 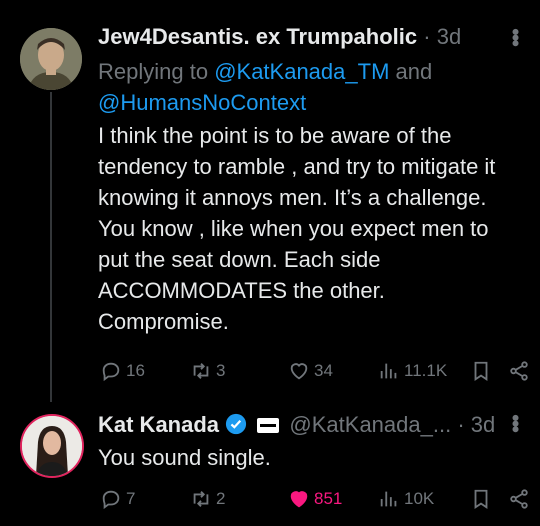 I want to click on action-bar: 16 3 34 11.1K, so click(x=319, y=371).